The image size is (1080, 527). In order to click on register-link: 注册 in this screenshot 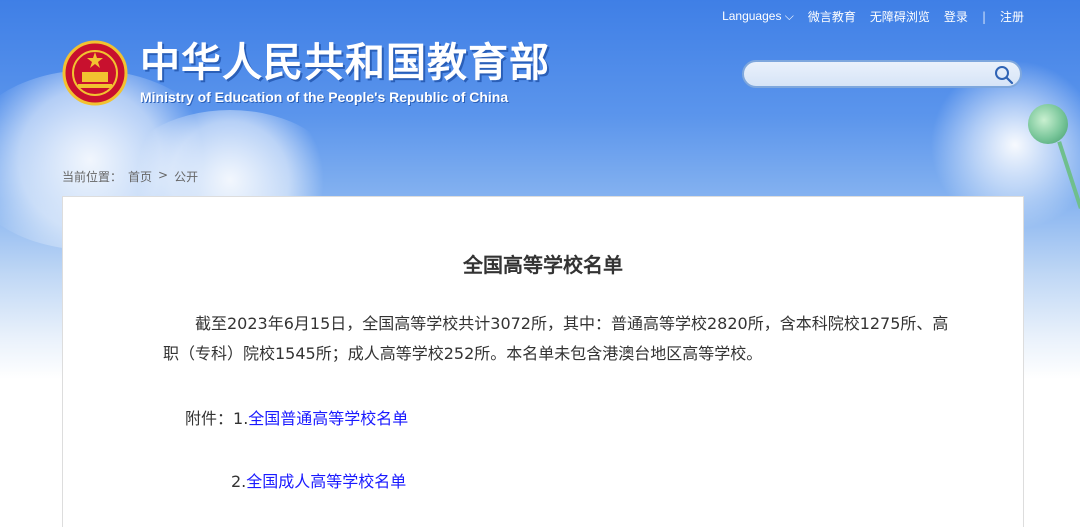, I will do `click(1012, 16)`.